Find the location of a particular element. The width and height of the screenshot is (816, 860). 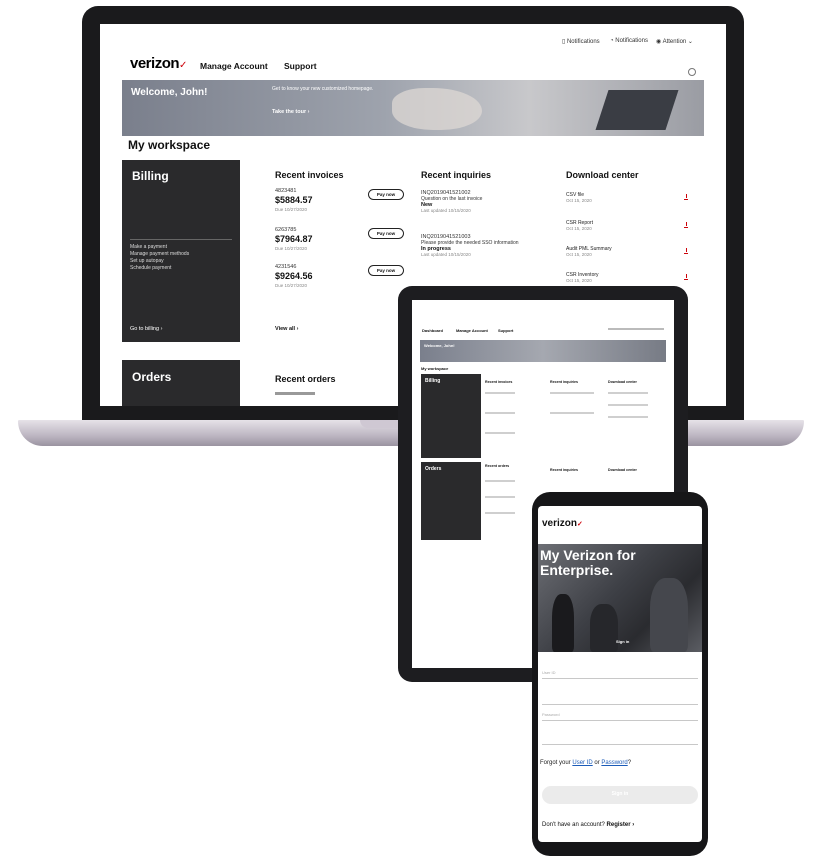

tablet-recent-inquiries-title: Recent inquiries is located at coordinates (564, 382).